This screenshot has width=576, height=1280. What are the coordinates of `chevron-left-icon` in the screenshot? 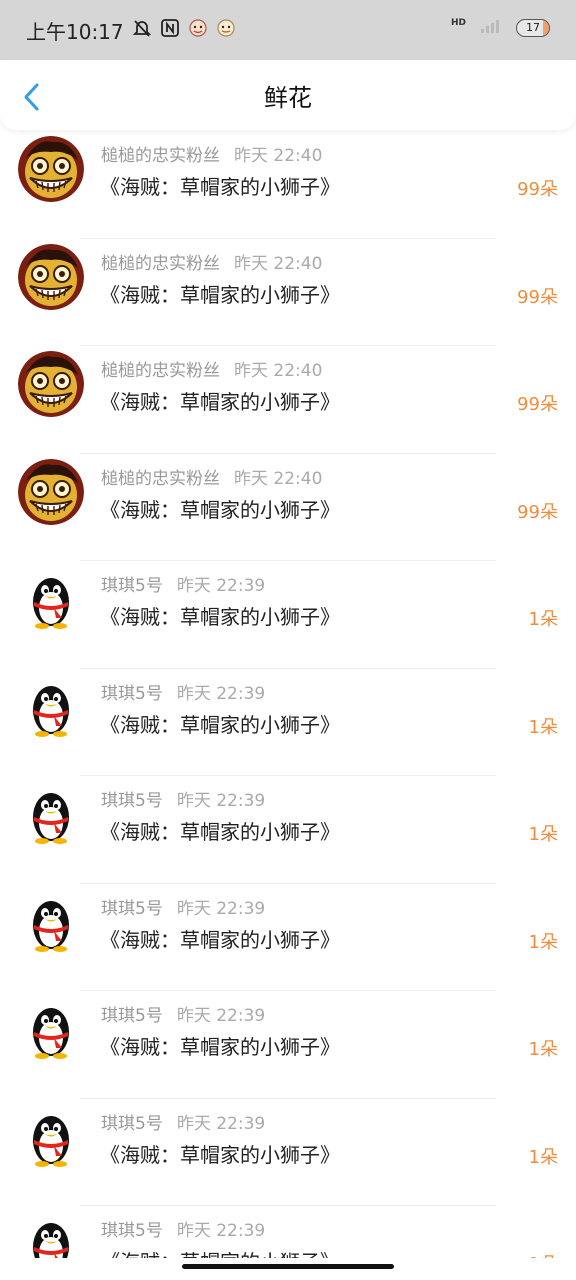 It's located at (31, 97).